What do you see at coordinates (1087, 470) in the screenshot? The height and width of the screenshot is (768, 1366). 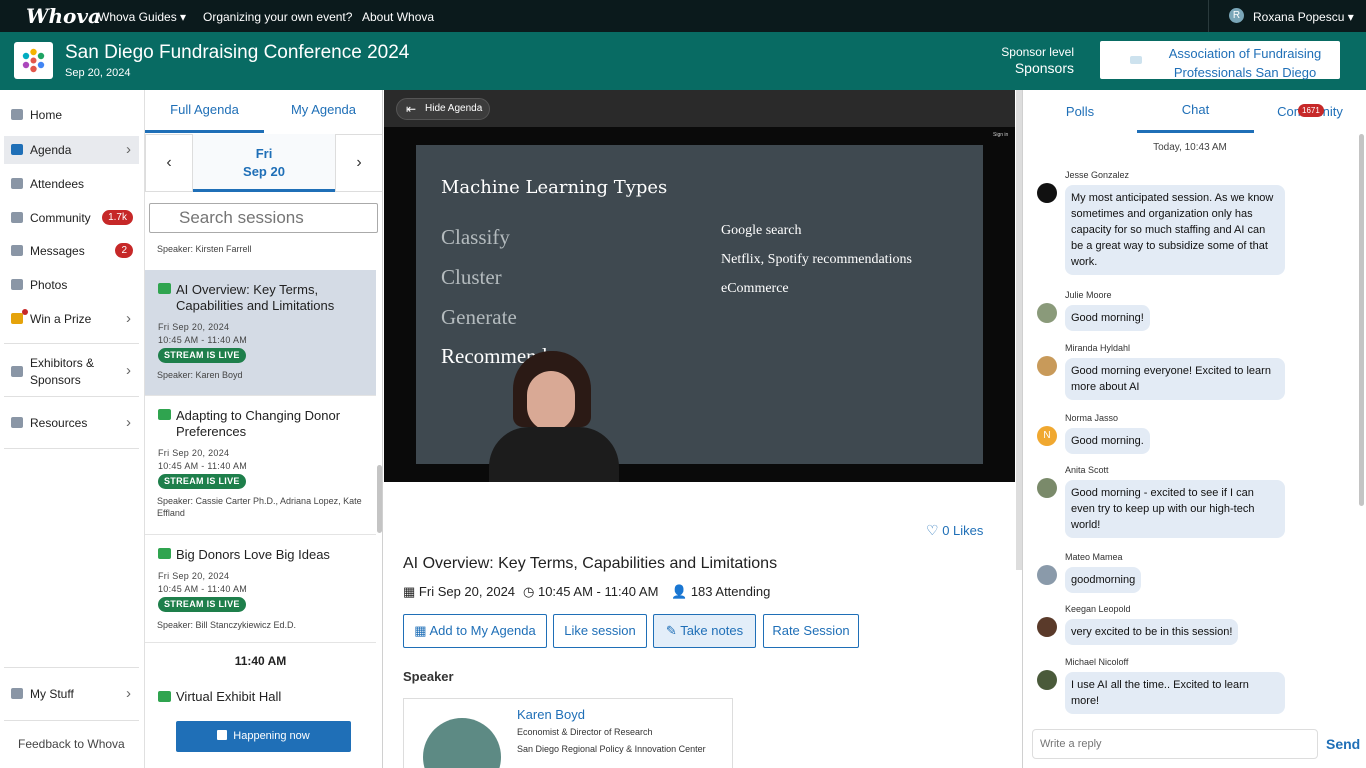 I see `chat-author: Anita Scott` at bounding box center [1087, 470].